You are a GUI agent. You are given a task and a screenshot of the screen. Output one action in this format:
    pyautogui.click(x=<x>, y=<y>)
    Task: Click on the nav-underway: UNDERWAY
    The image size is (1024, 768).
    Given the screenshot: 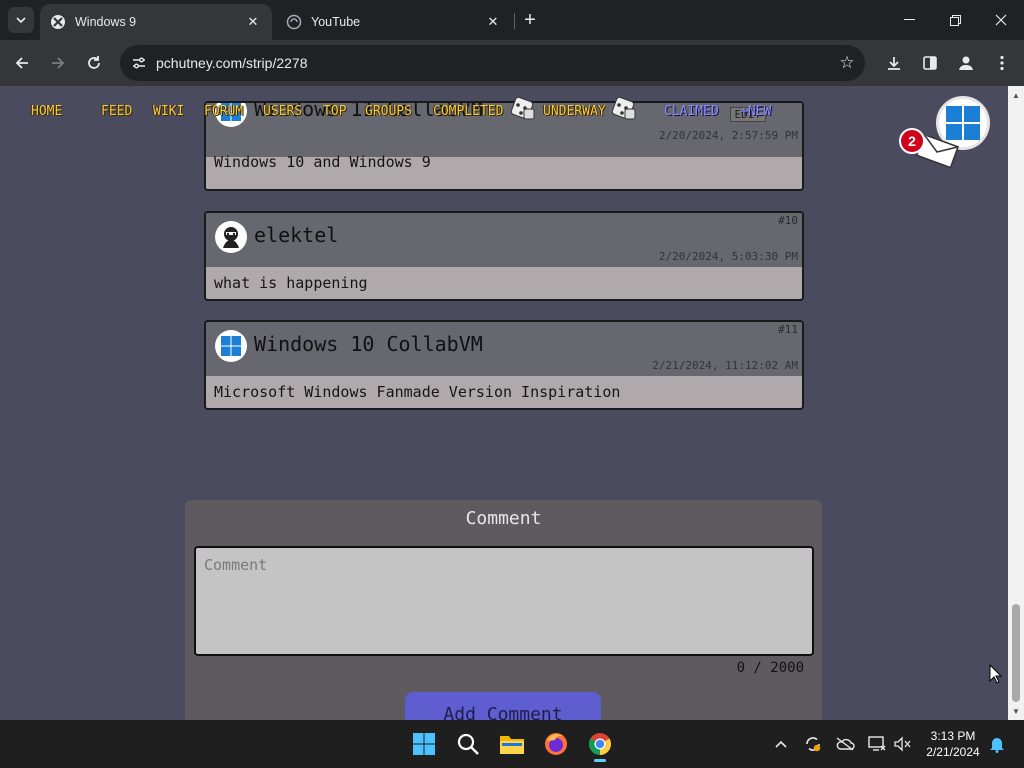 What is the action you would take?
    pyautogui.click(x=574, y=111)
    